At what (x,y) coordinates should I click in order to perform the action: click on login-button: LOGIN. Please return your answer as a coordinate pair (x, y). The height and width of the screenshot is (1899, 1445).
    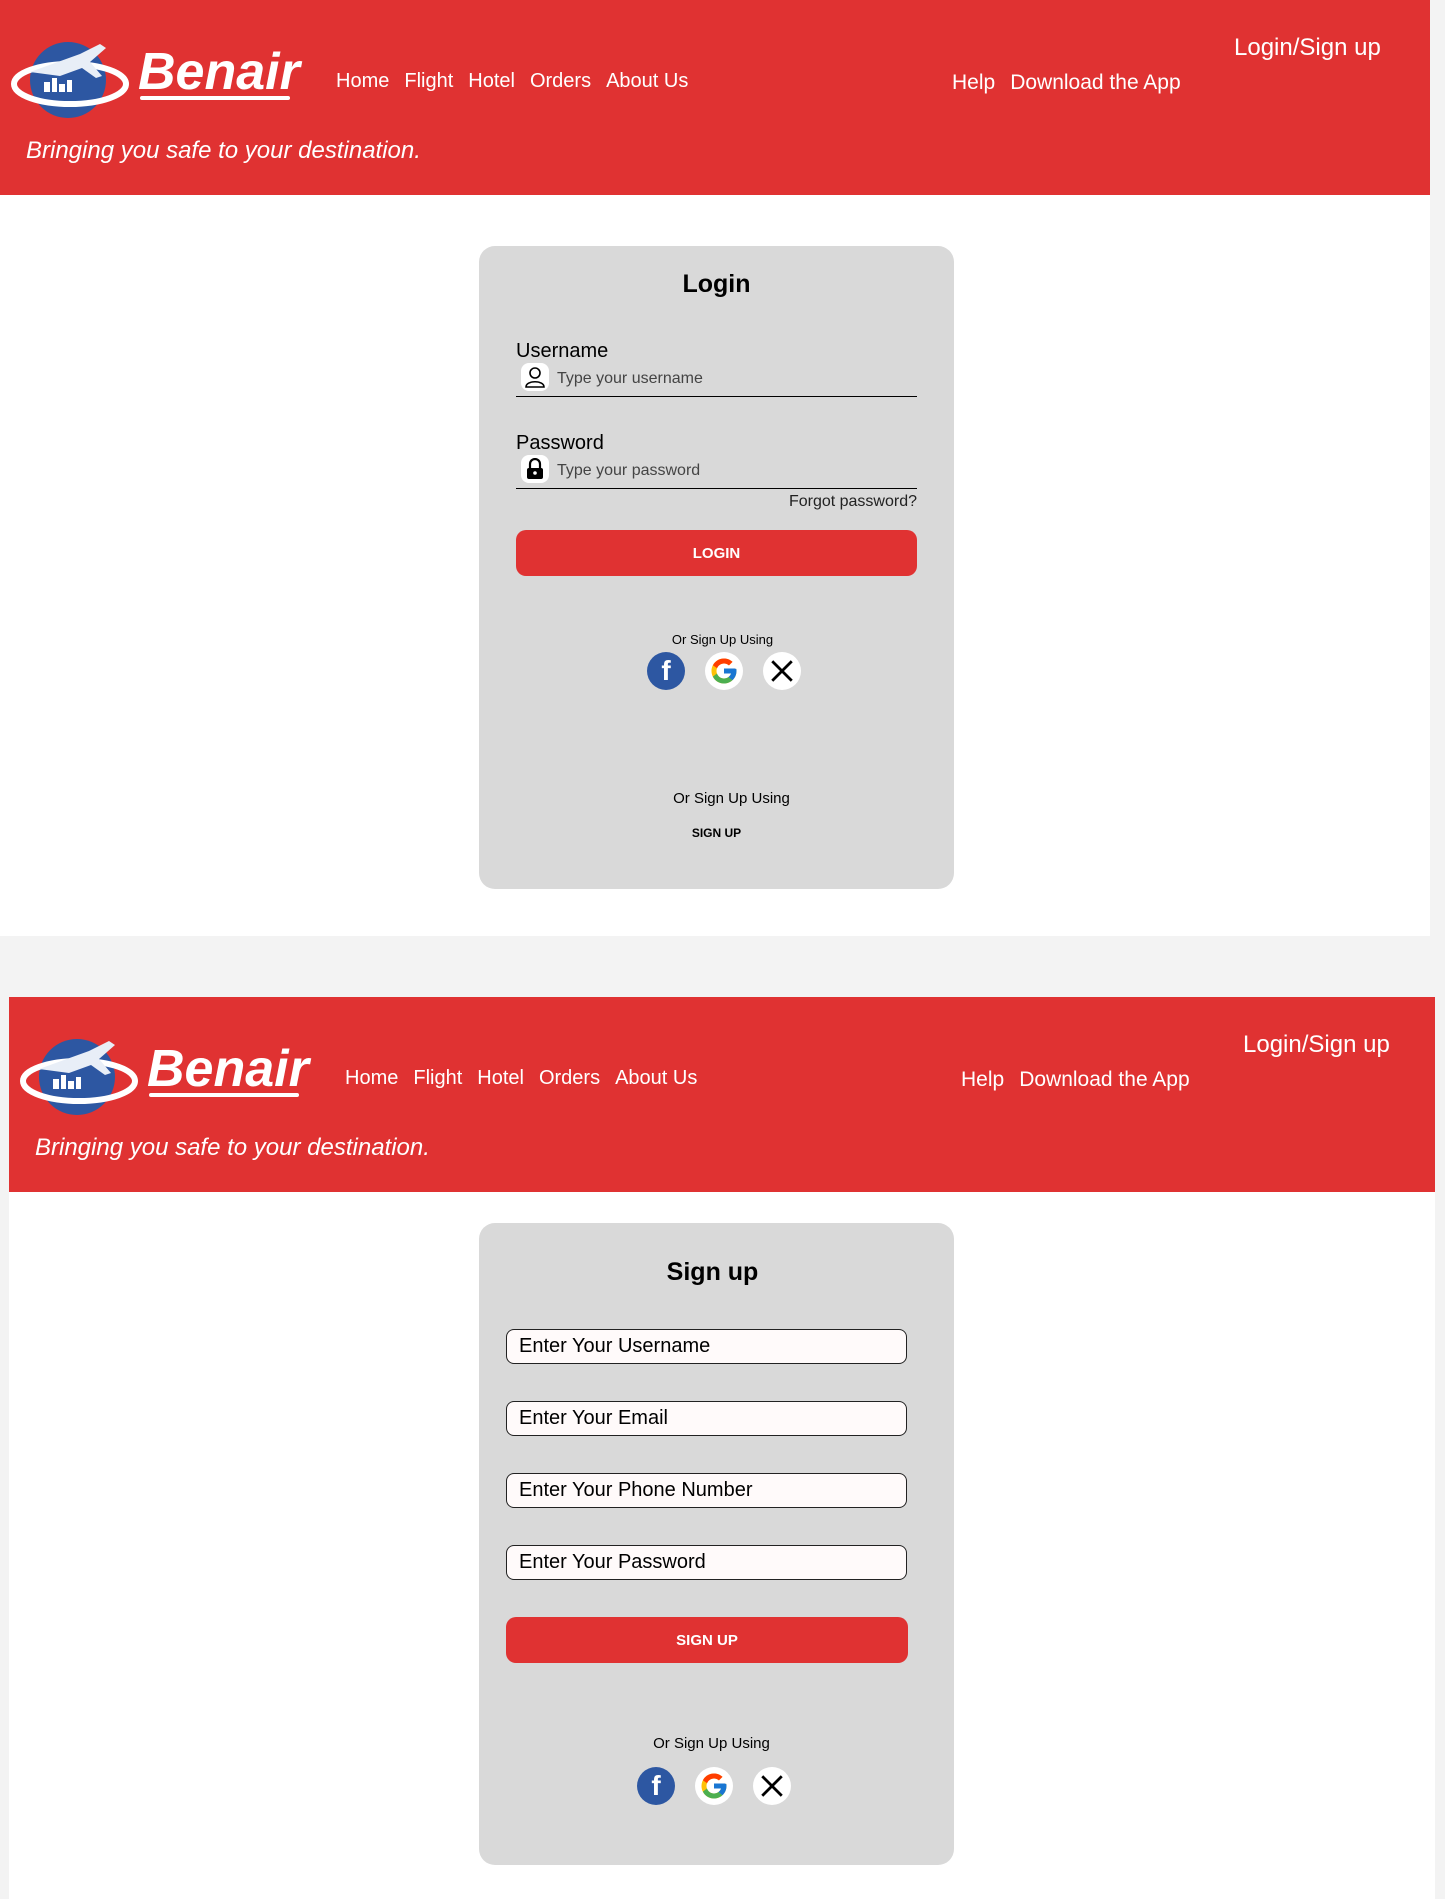
    Looking at the image, I should click on (716, 553).